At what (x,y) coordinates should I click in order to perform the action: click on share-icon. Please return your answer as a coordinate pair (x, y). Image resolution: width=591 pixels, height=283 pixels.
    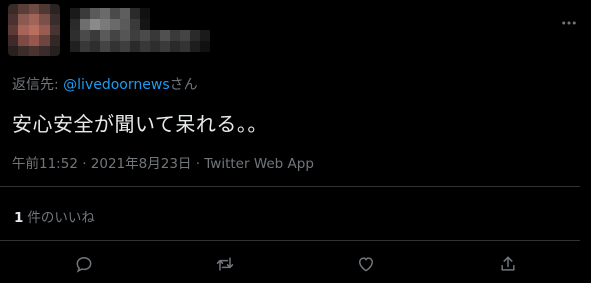
    Looking at the image, I should click on (508, 263).